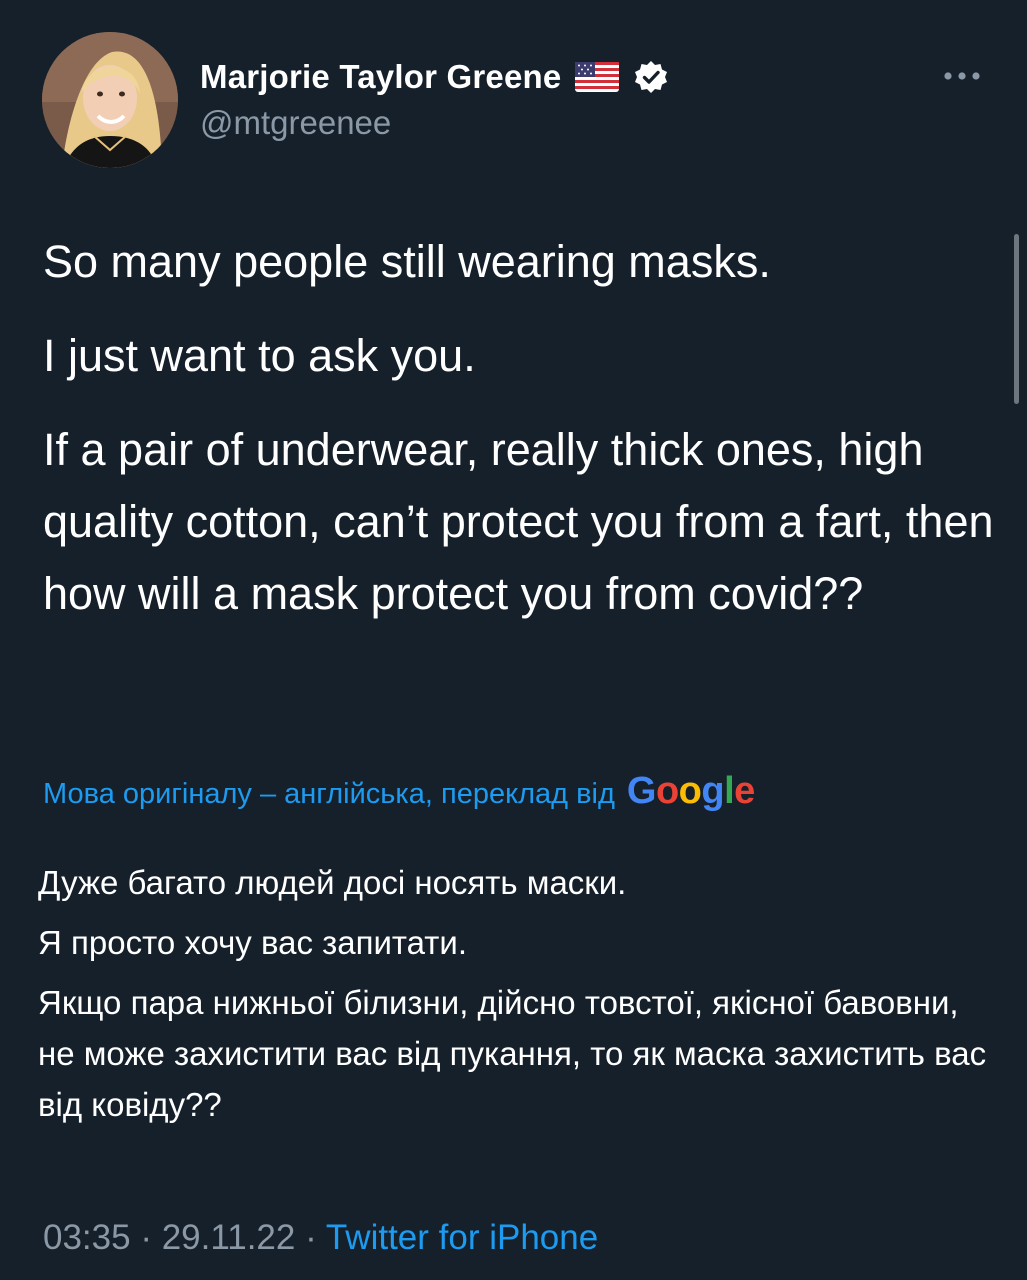 Image resolution: width=1027 pixels, height=1280 pixels. Describe the element at coordinates (962, 76) in the screenshot. I see `more-options-icon` at that location.